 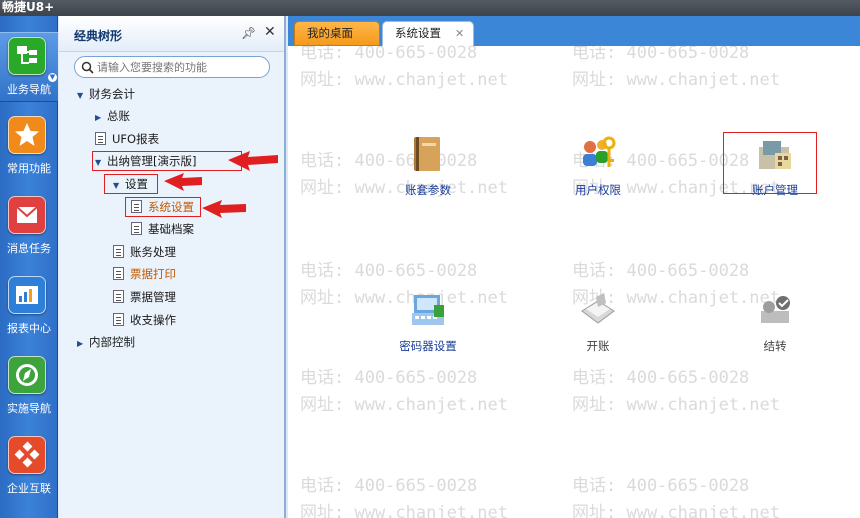 I want to click on tree-node-bill-print: 票据打印, so click(x=144, y=274).